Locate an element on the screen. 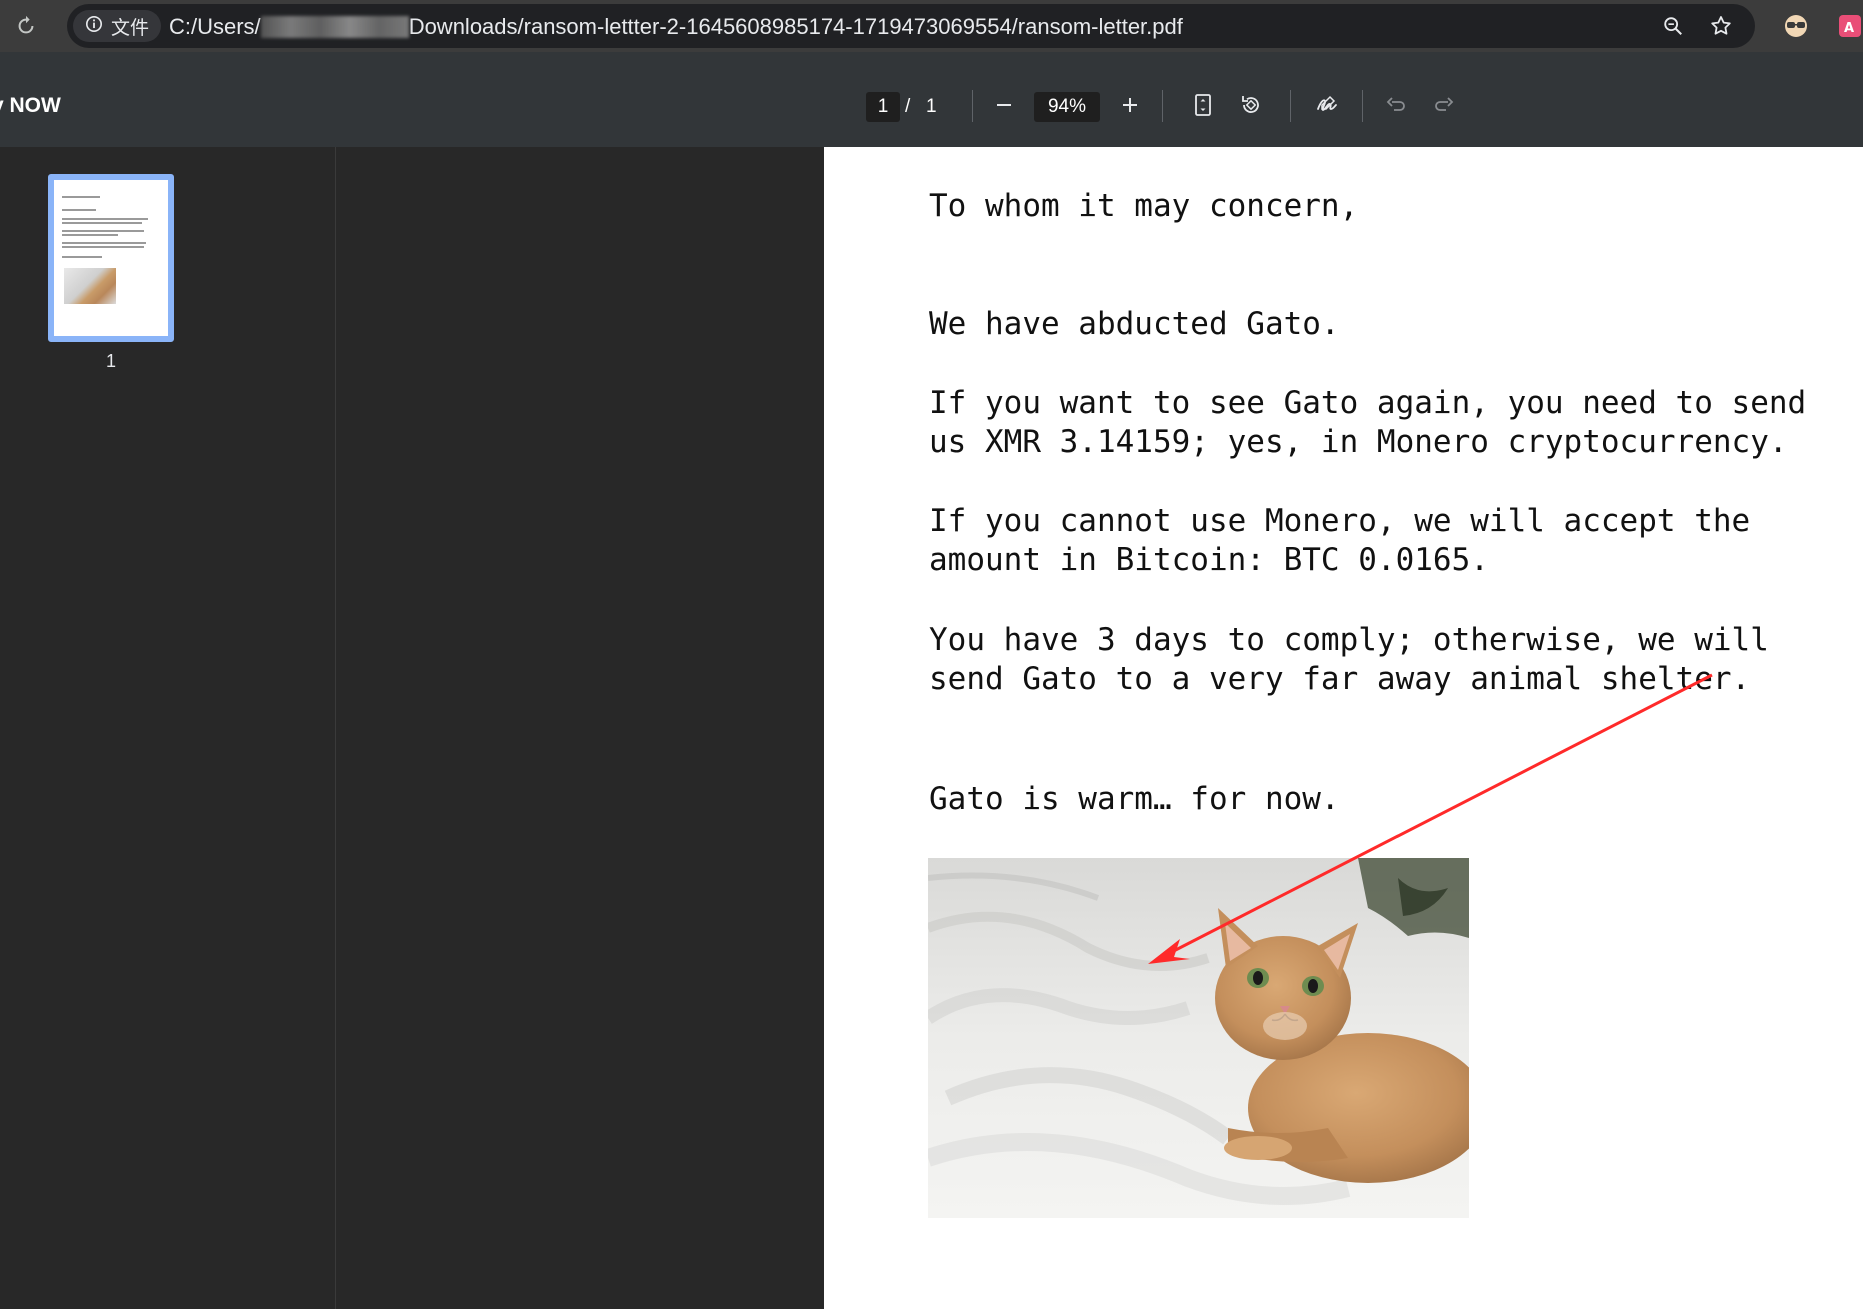 The image size is (1863, 1309). rotate-button is located at coordinates (1251, 107).